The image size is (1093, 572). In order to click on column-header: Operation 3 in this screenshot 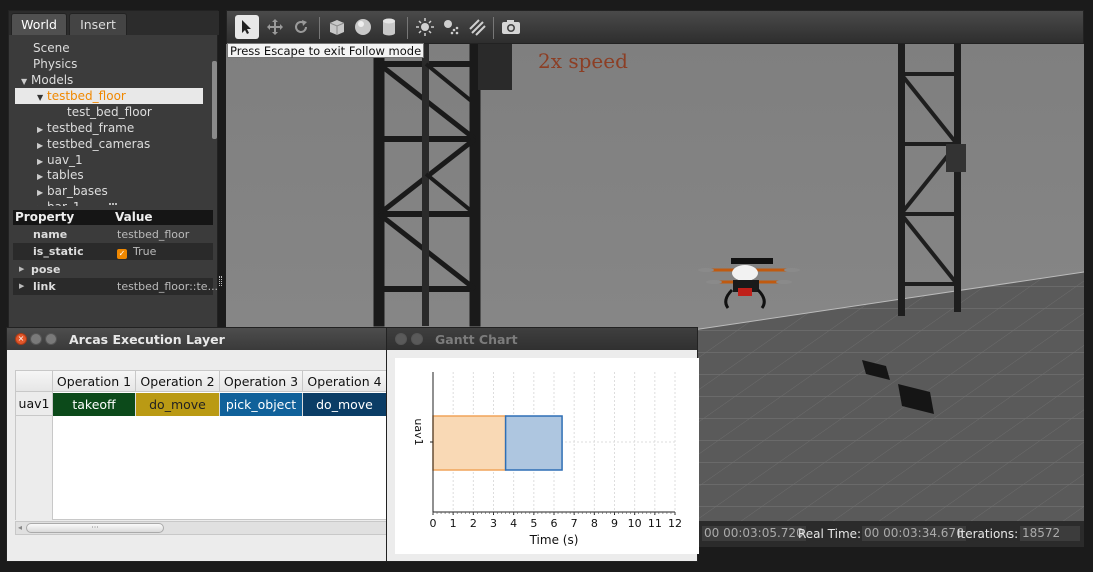, I will do `click(261, 381)`.